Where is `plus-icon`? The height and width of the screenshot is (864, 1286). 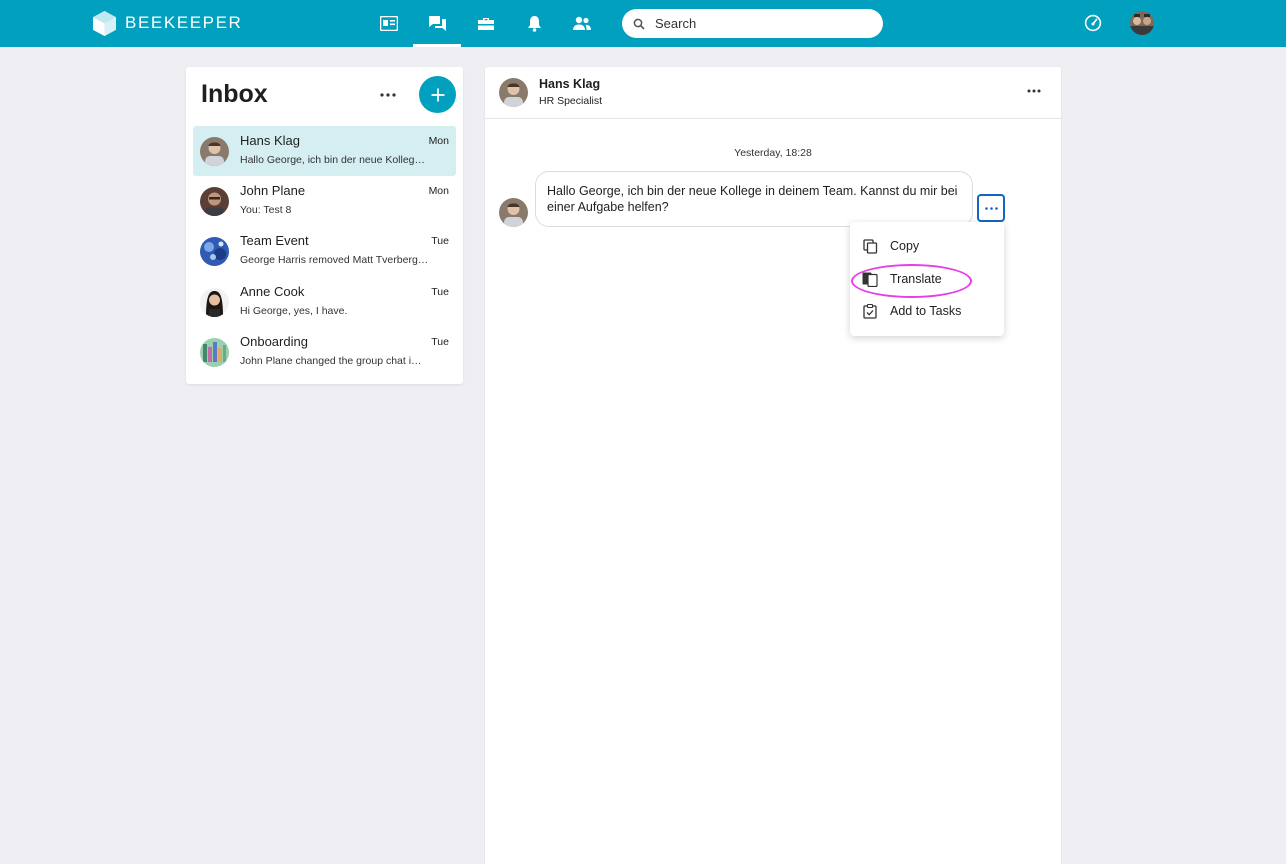
plus-icon is located at coordinates (437, 94).